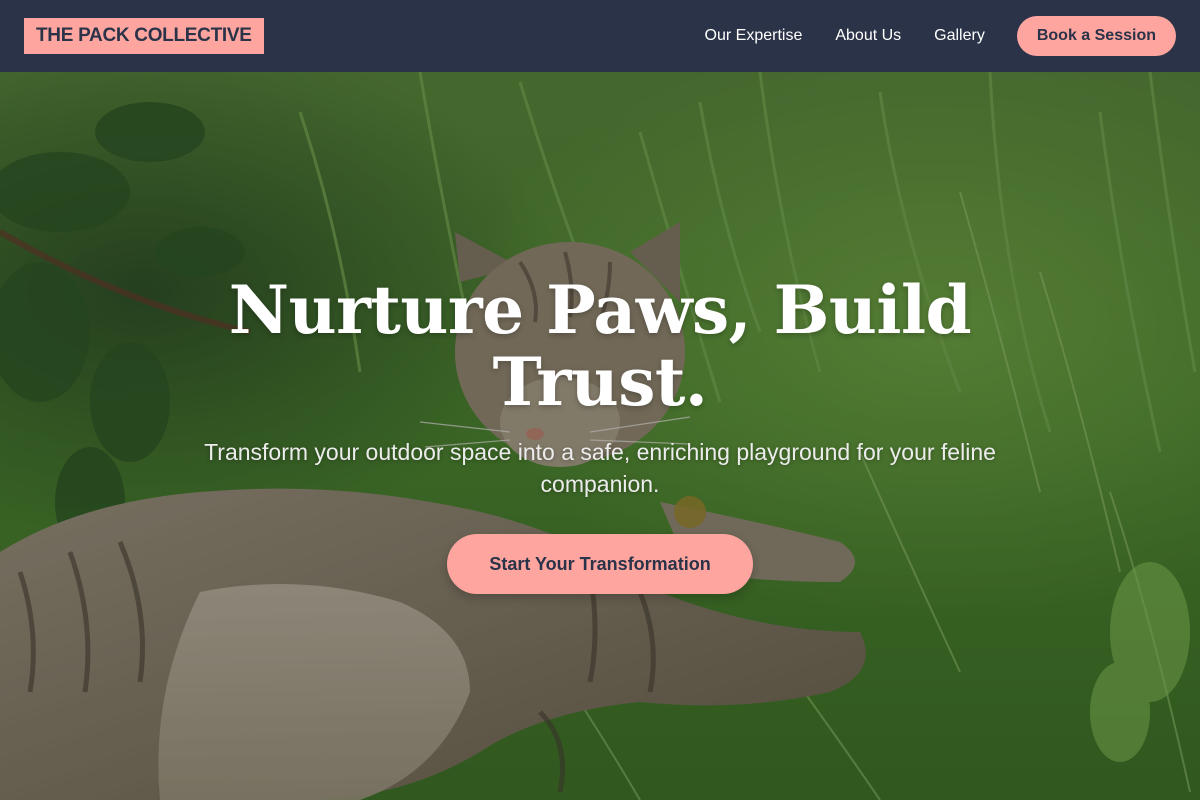 The width and height of the screenshot is (1200, 800). Describe the element at coordinates (600, 346) in the screenshot. I see `hero-title: Nurture Paws, Build Trust.` at that location.